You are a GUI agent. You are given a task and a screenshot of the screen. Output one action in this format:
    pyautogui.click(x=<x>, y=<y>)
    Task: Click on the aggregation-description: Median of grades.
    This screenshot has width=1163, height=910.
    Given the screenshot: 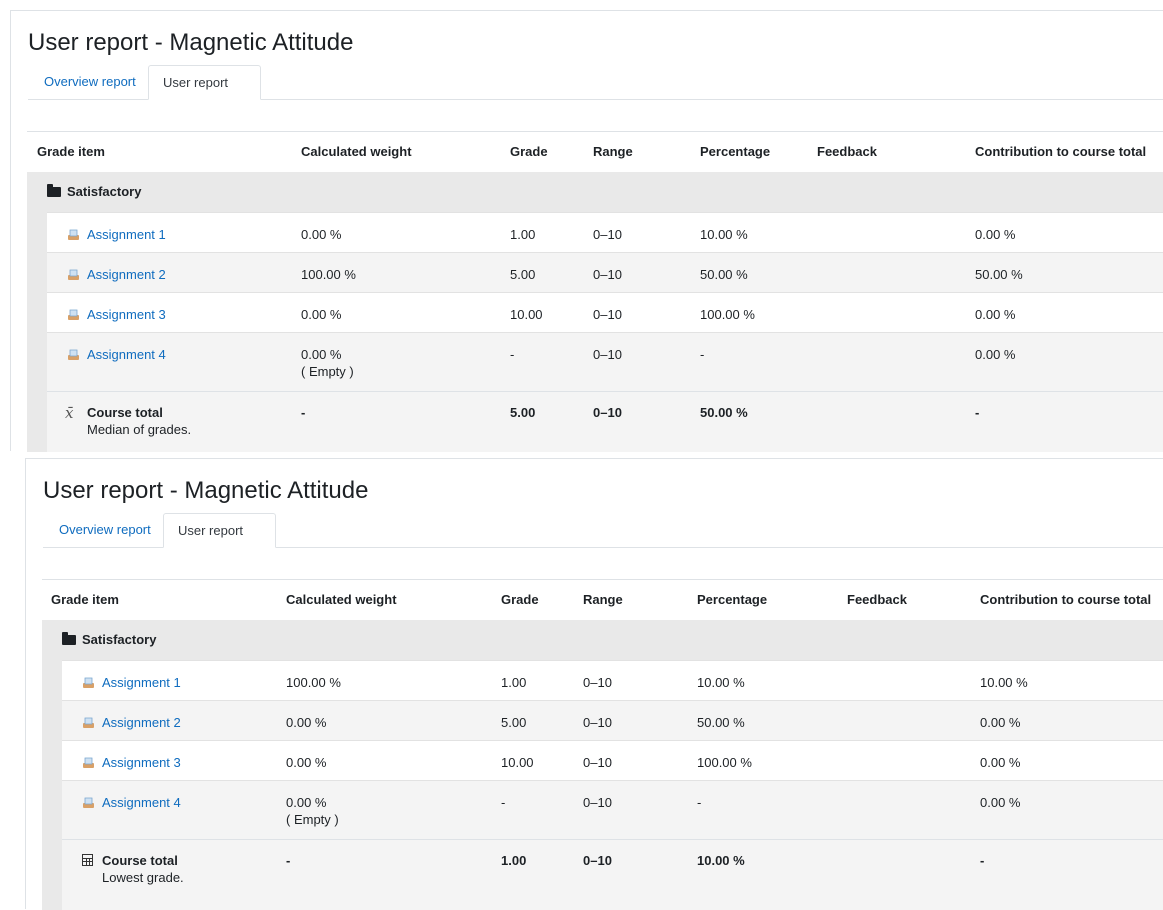 What is the action you would take?
    pyautogui.click(x=139, y=429)
    